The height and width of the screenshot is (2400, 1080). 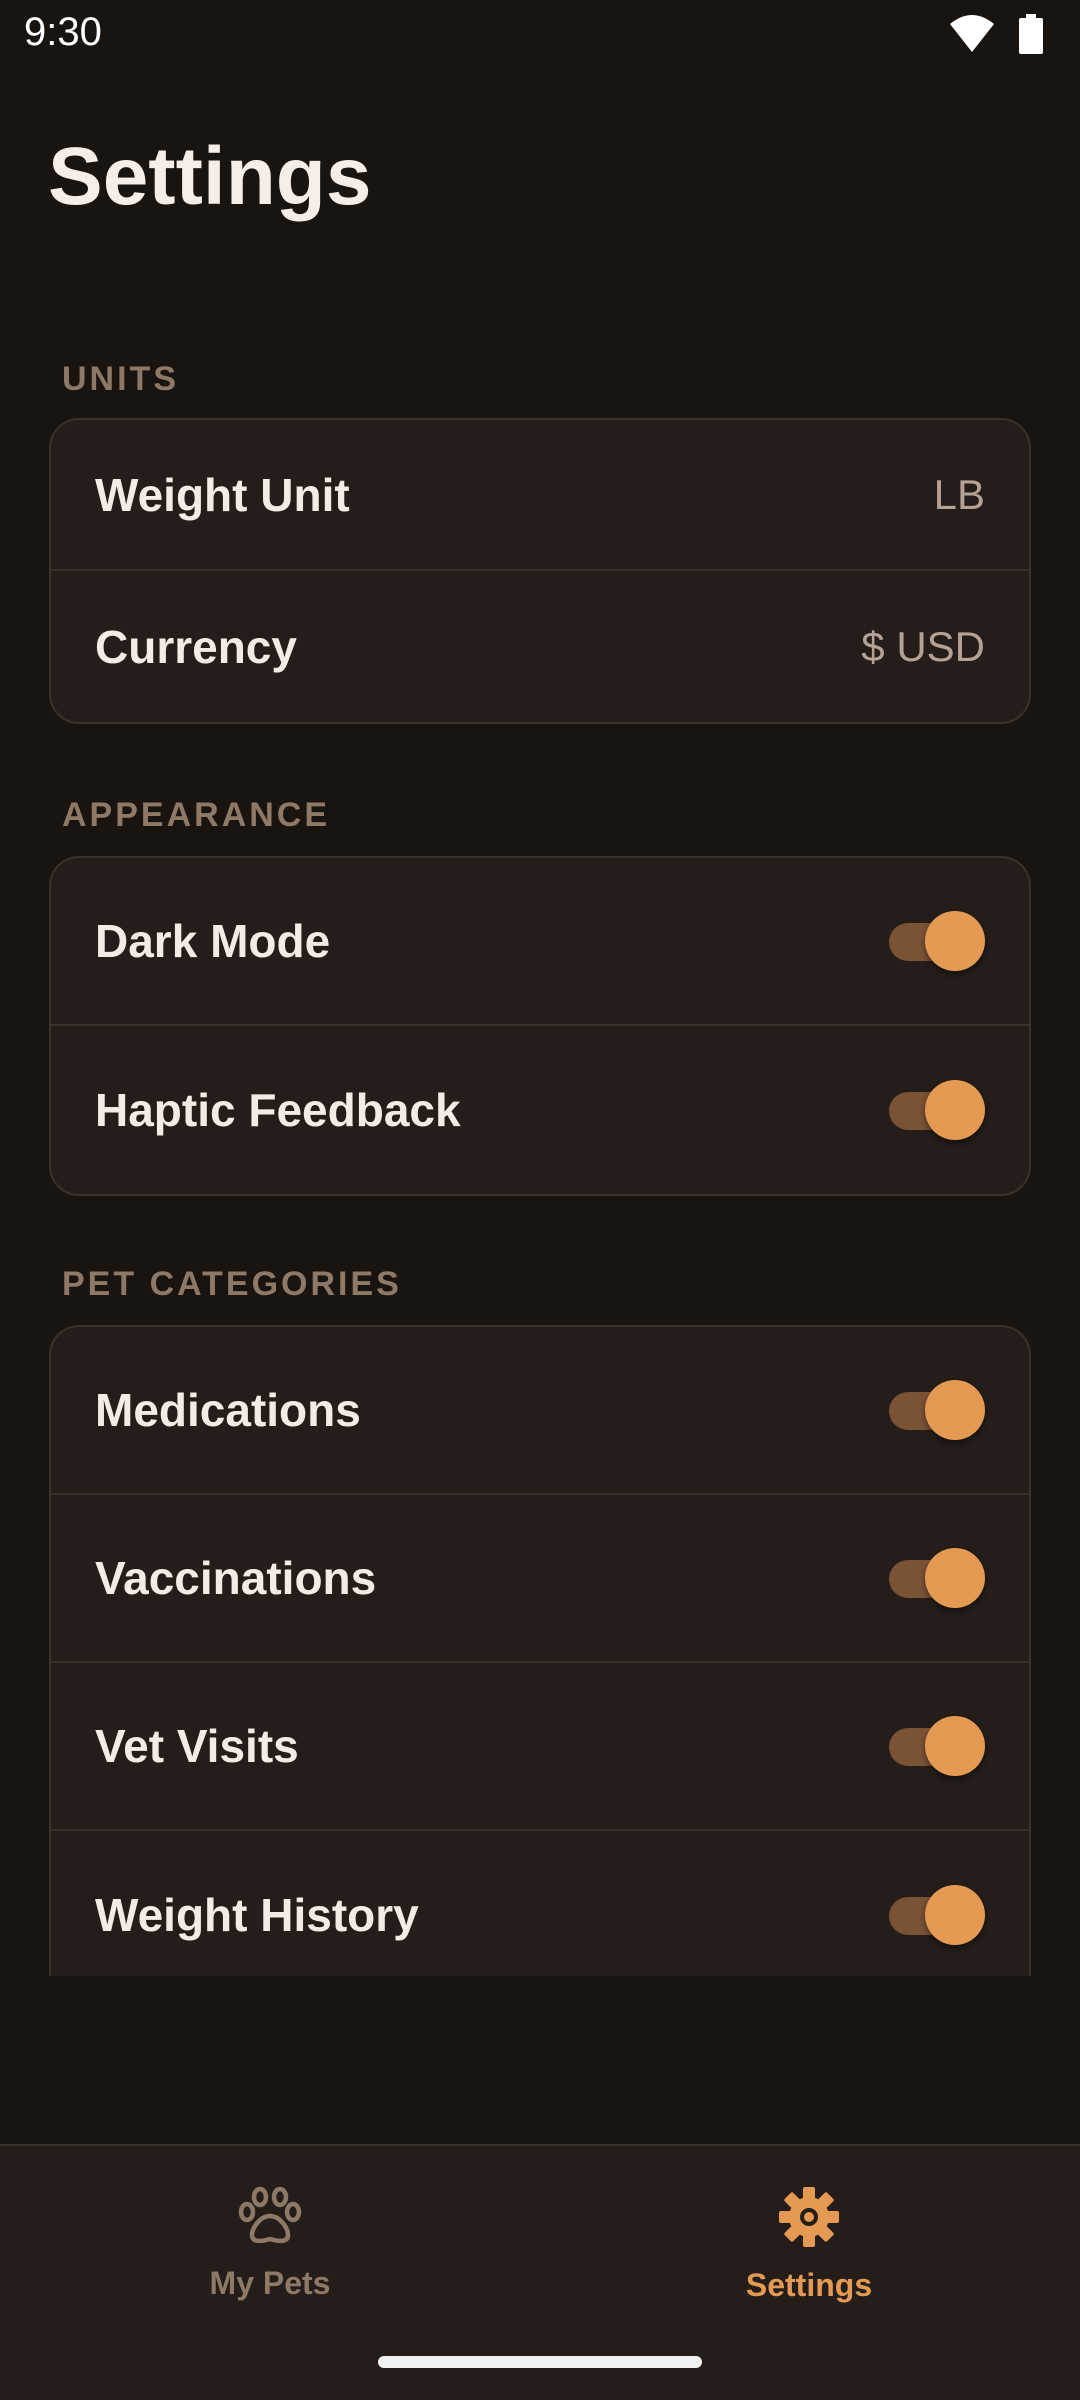 What do you see at coordinates (278, 1110) in the screenshot?
I see `haptic-feedback-label: Haptic Feedback` at bounding box center [278, 1110].